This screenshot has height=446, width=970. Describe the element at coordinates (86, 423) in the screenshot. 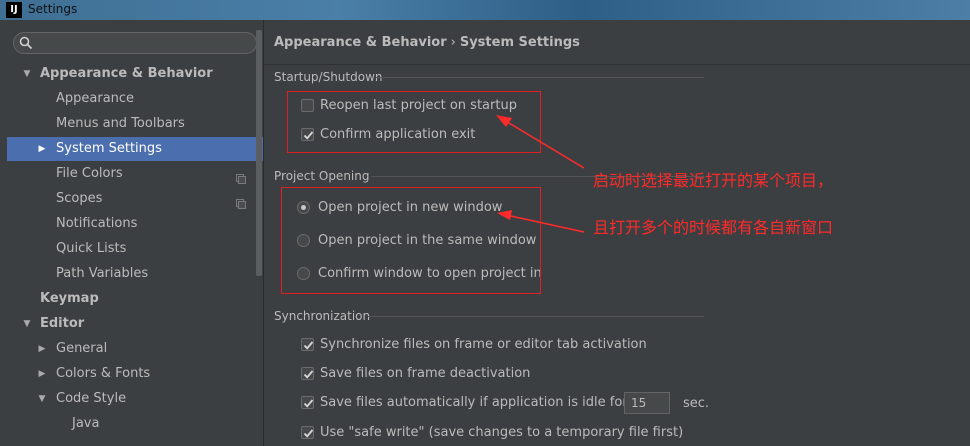

I see `sidebar-item-label: Java` at that location.